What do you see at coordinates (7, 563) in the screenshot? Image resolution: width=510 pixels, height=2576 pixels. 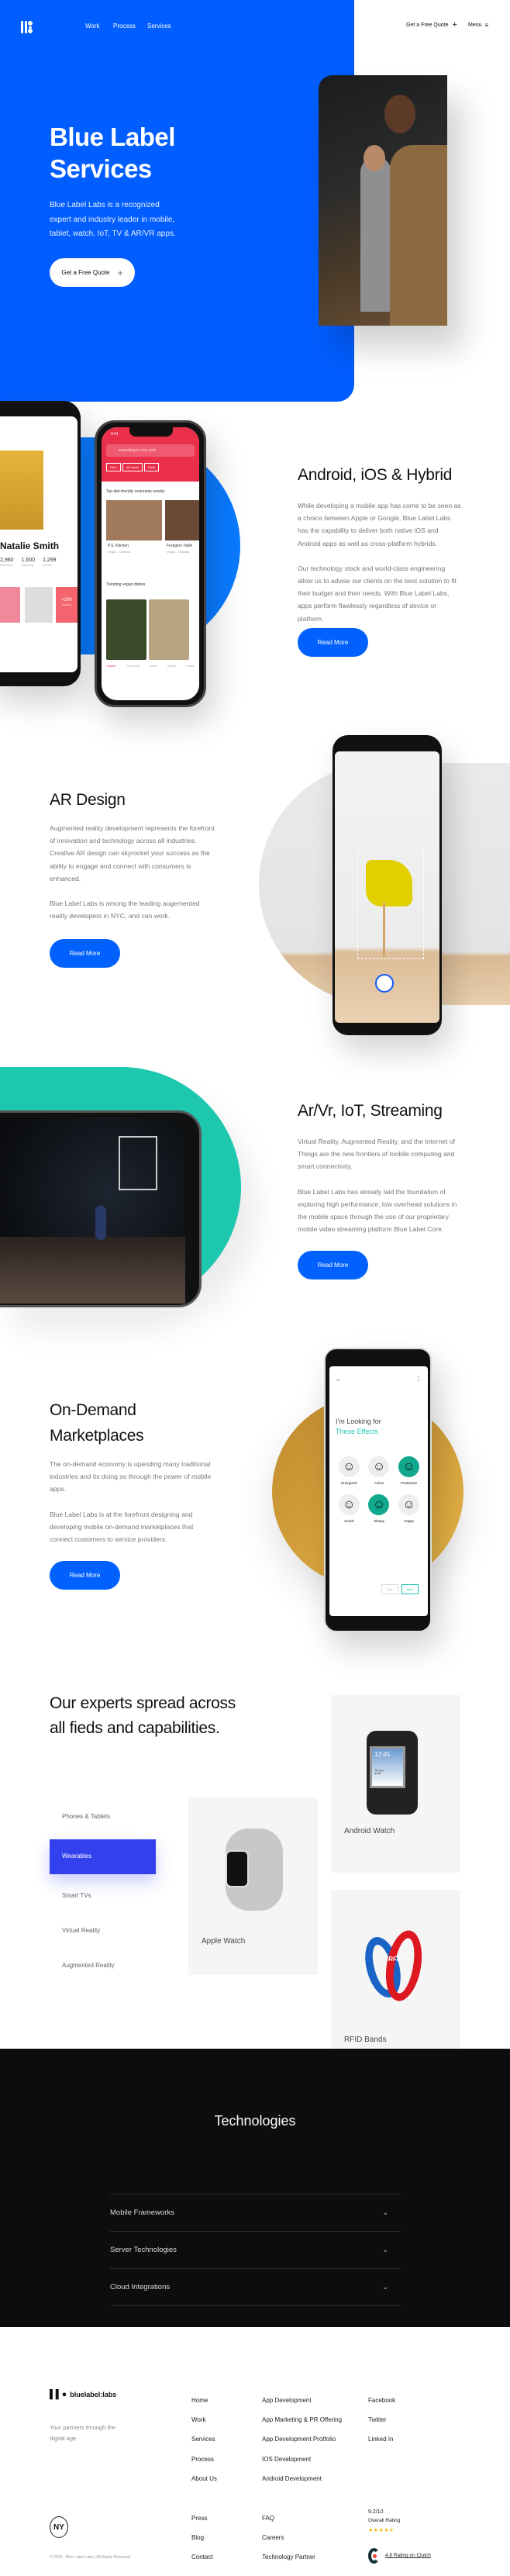 I see `profile-stat: 2,980 followers` at bounding box center [7, 563].